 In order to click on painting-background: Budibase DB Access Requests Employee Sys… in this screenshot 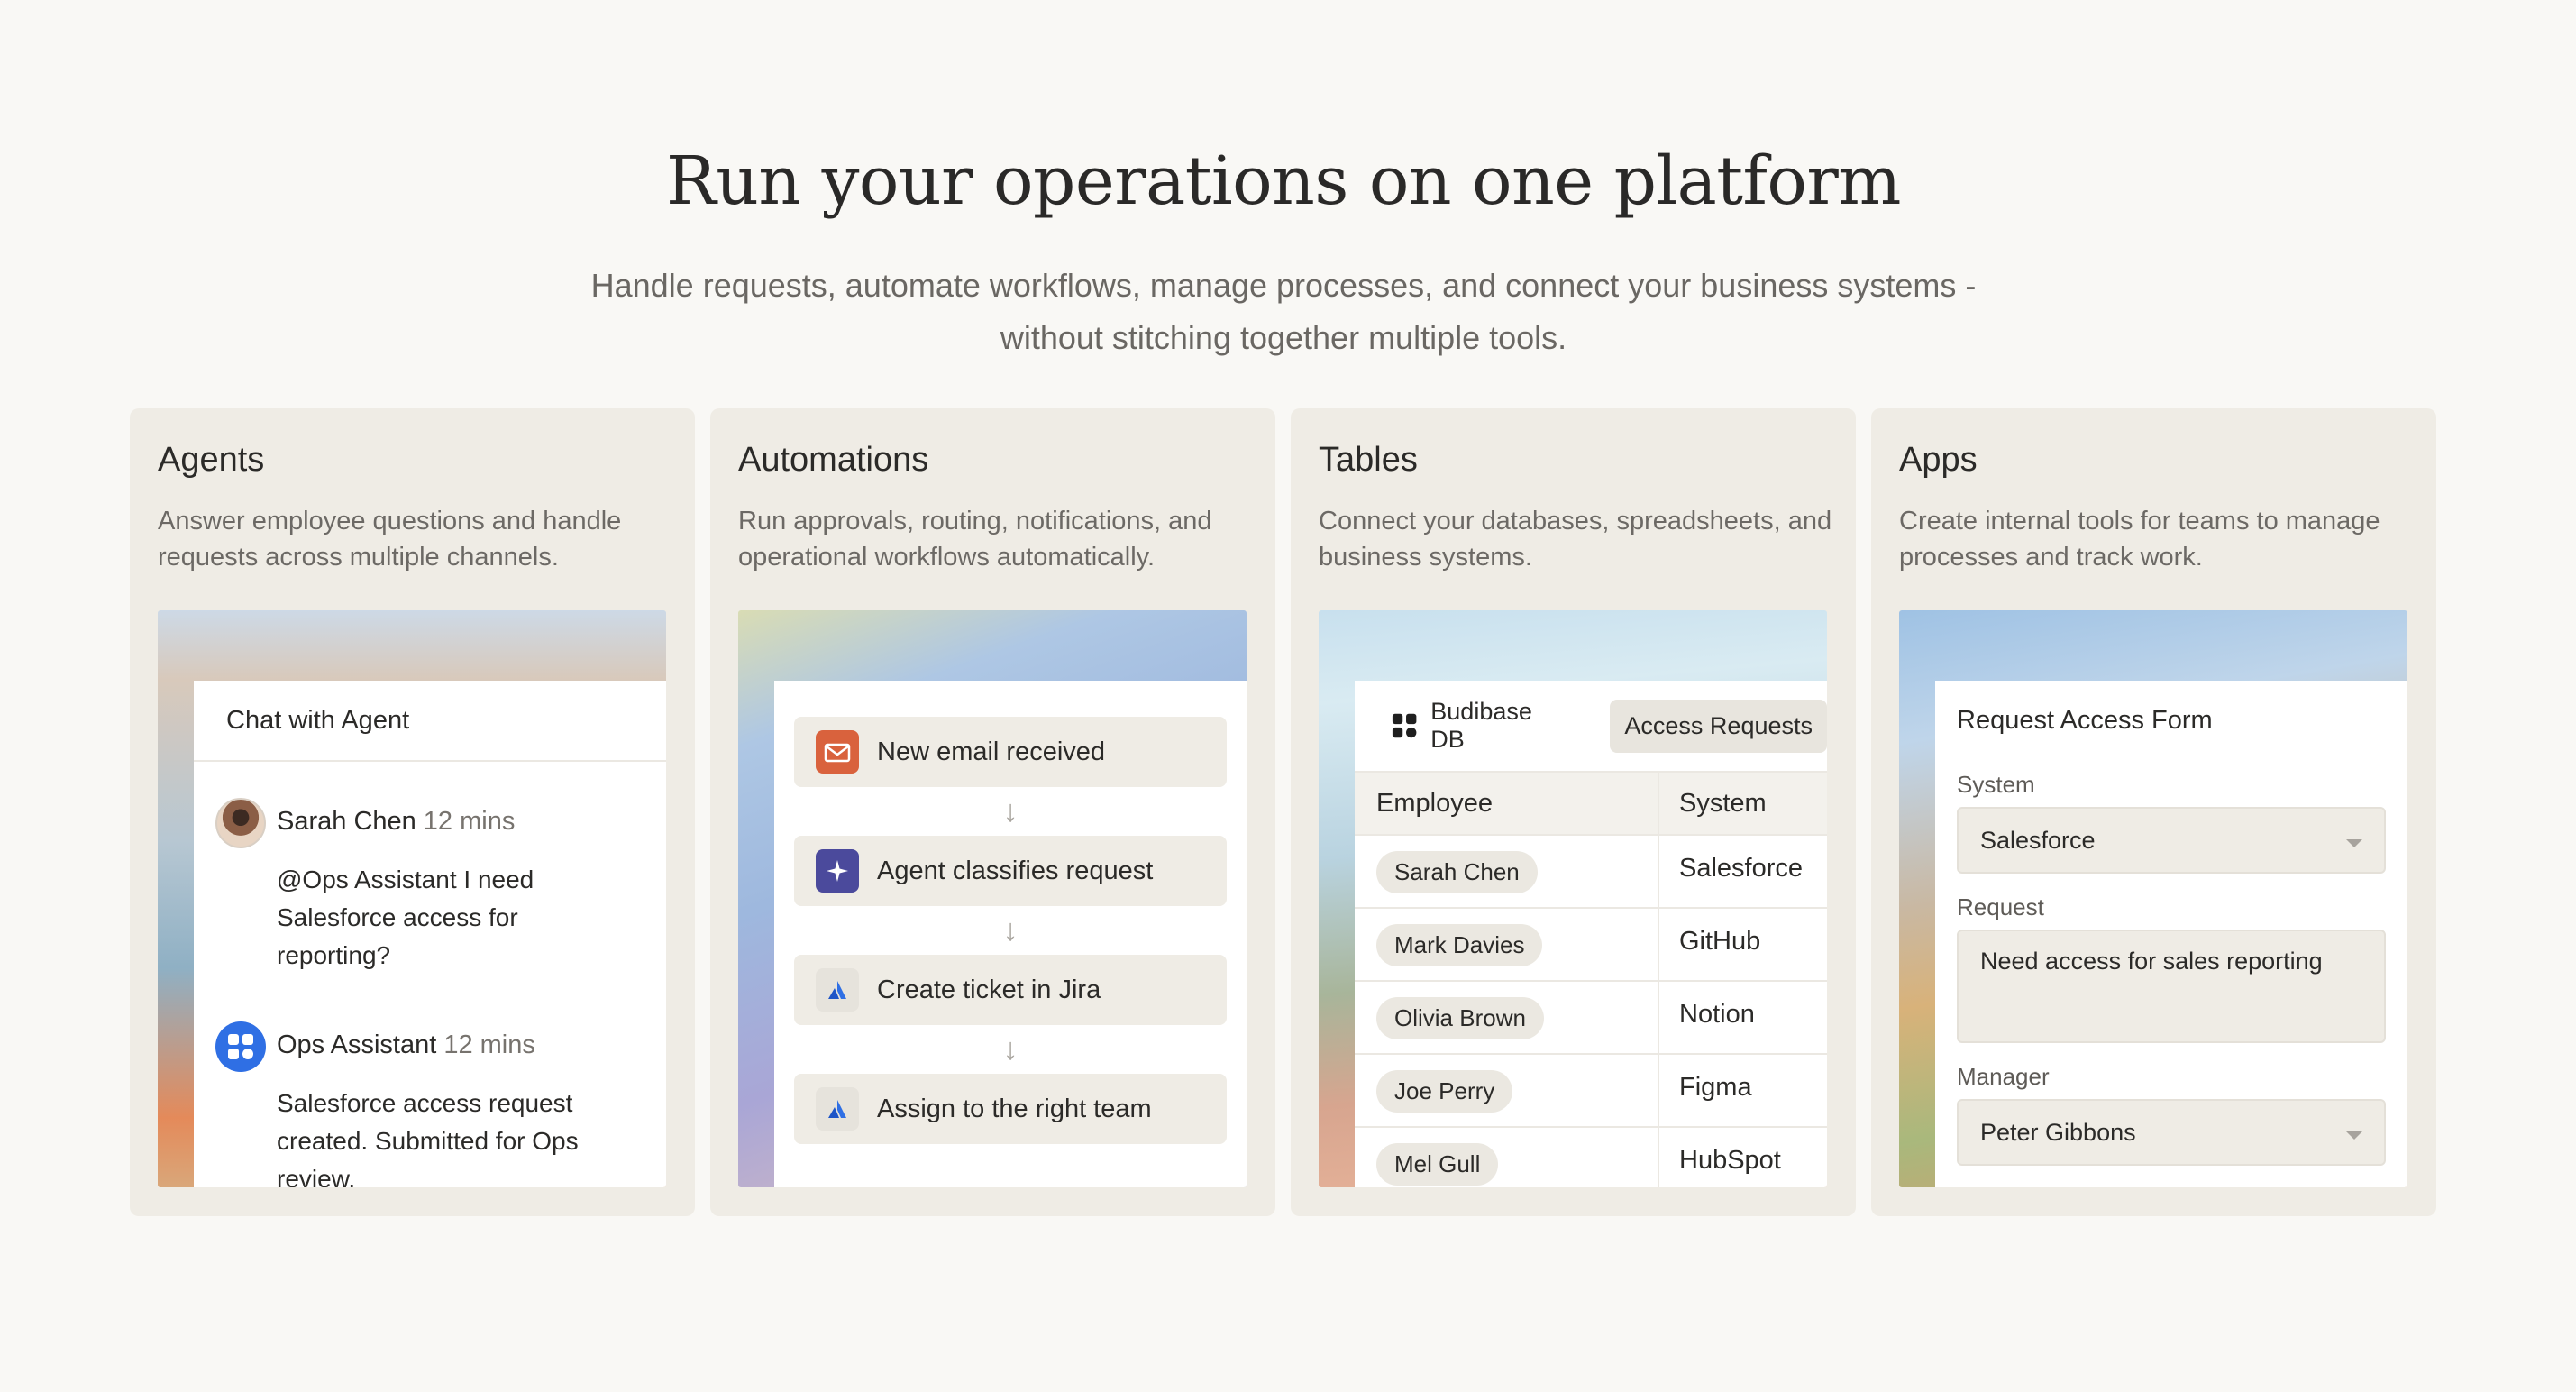, I will do `click(1573, 899)`.